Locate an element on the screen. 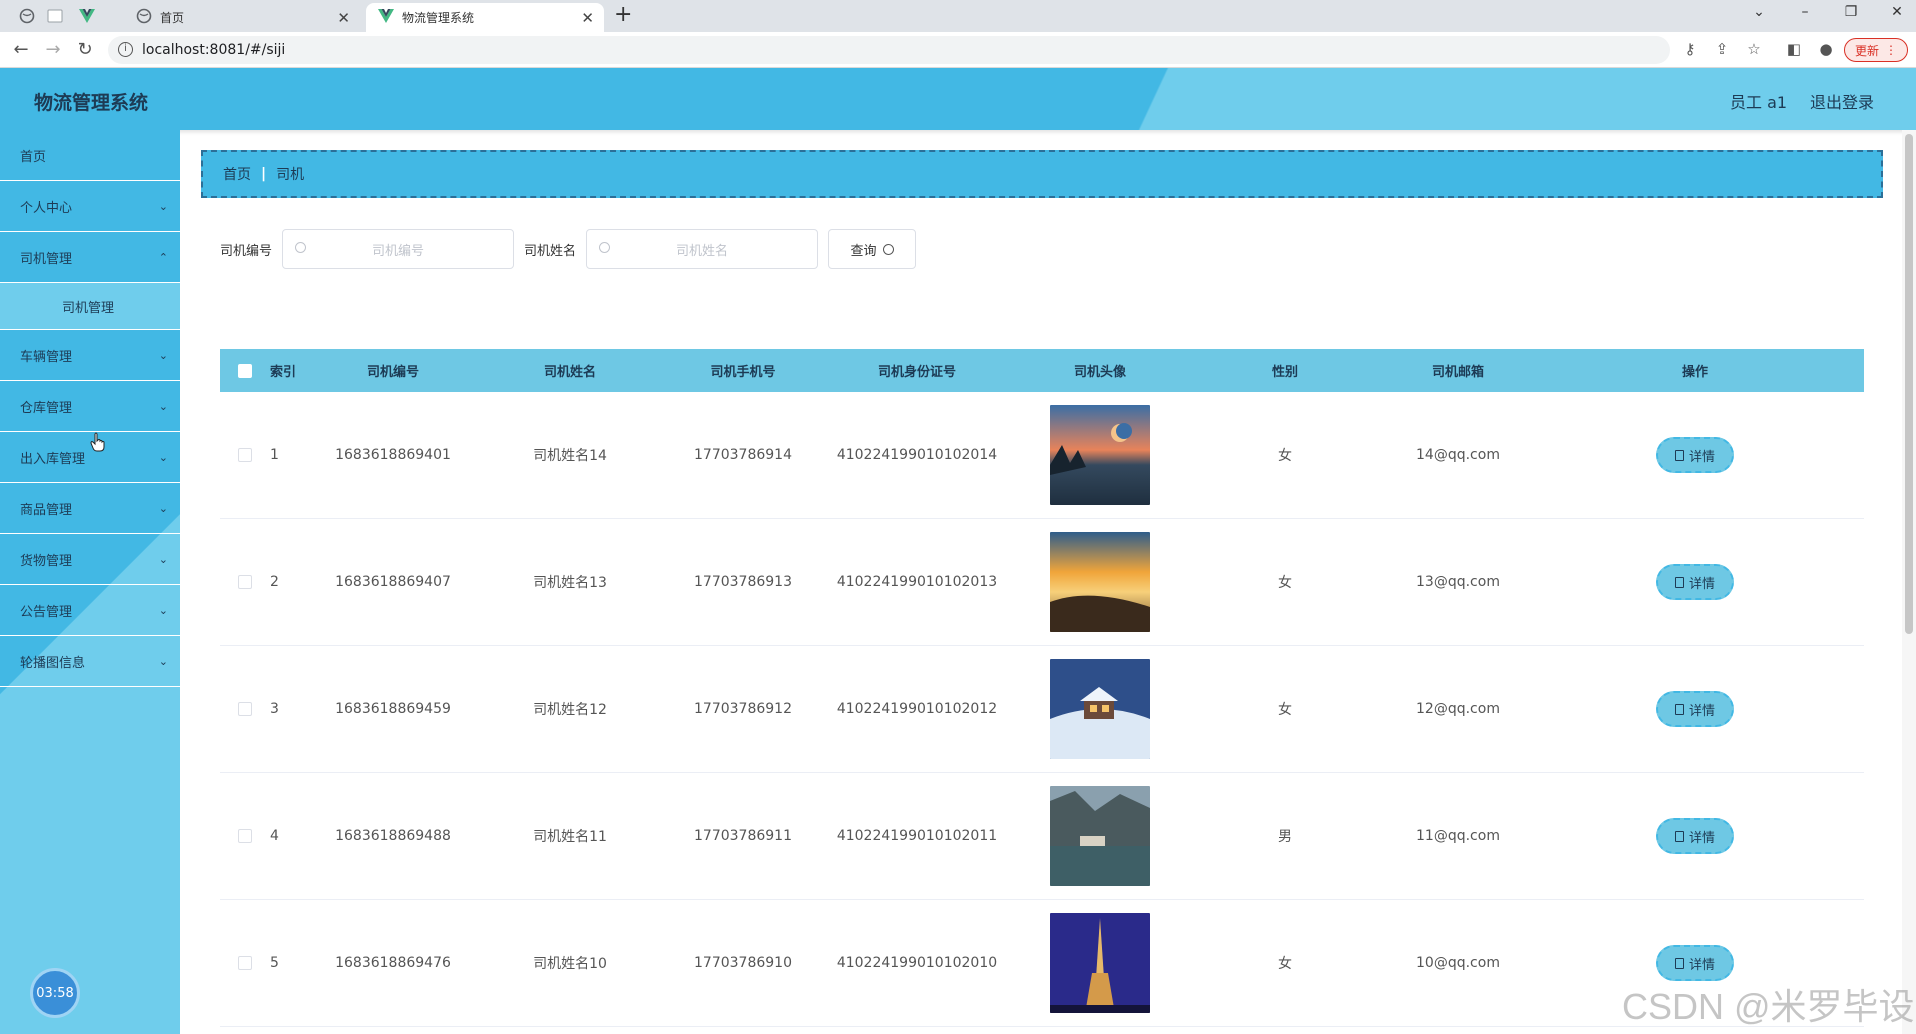  sidebar-item-driver-management: 司机管理 ⌃ is located at coordinates (90, 257).